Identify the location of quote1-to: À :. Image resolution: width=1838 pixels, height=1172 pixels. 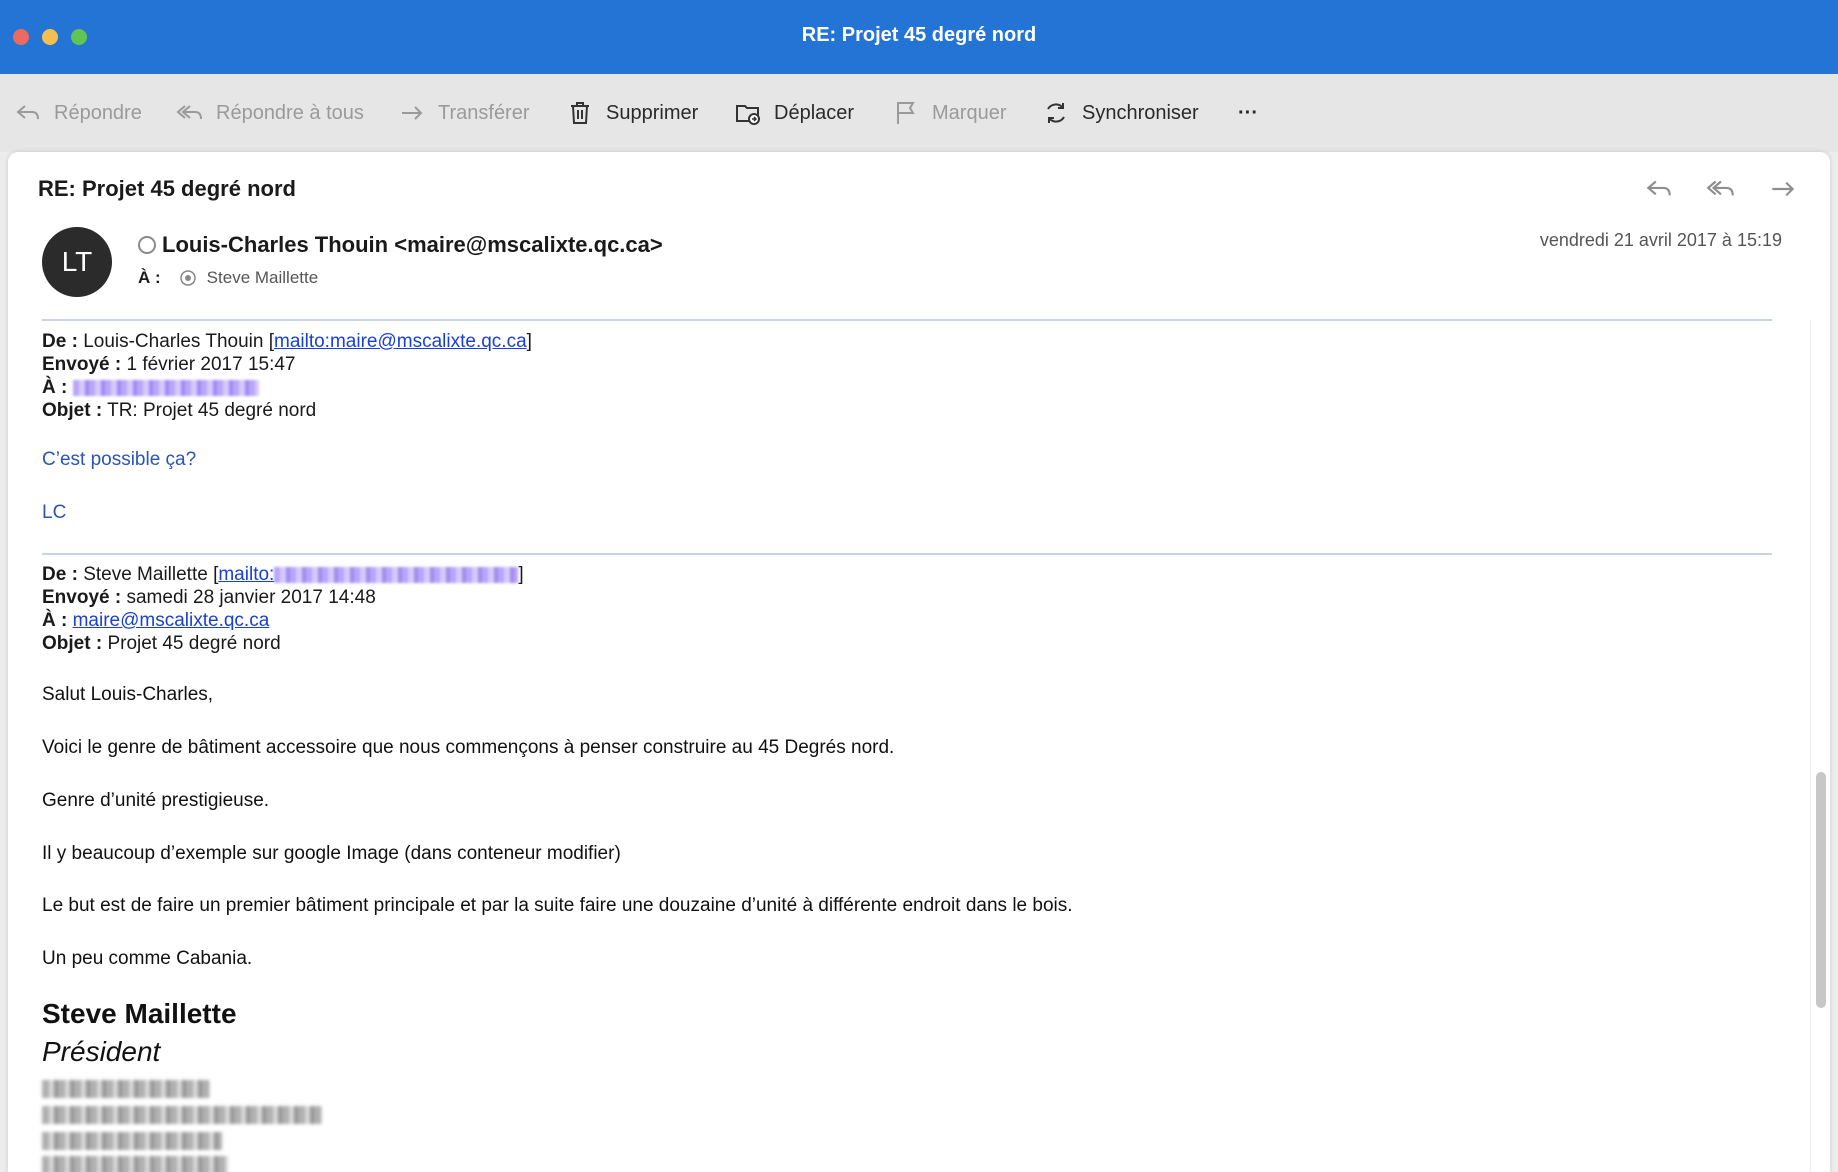
(150, 387).